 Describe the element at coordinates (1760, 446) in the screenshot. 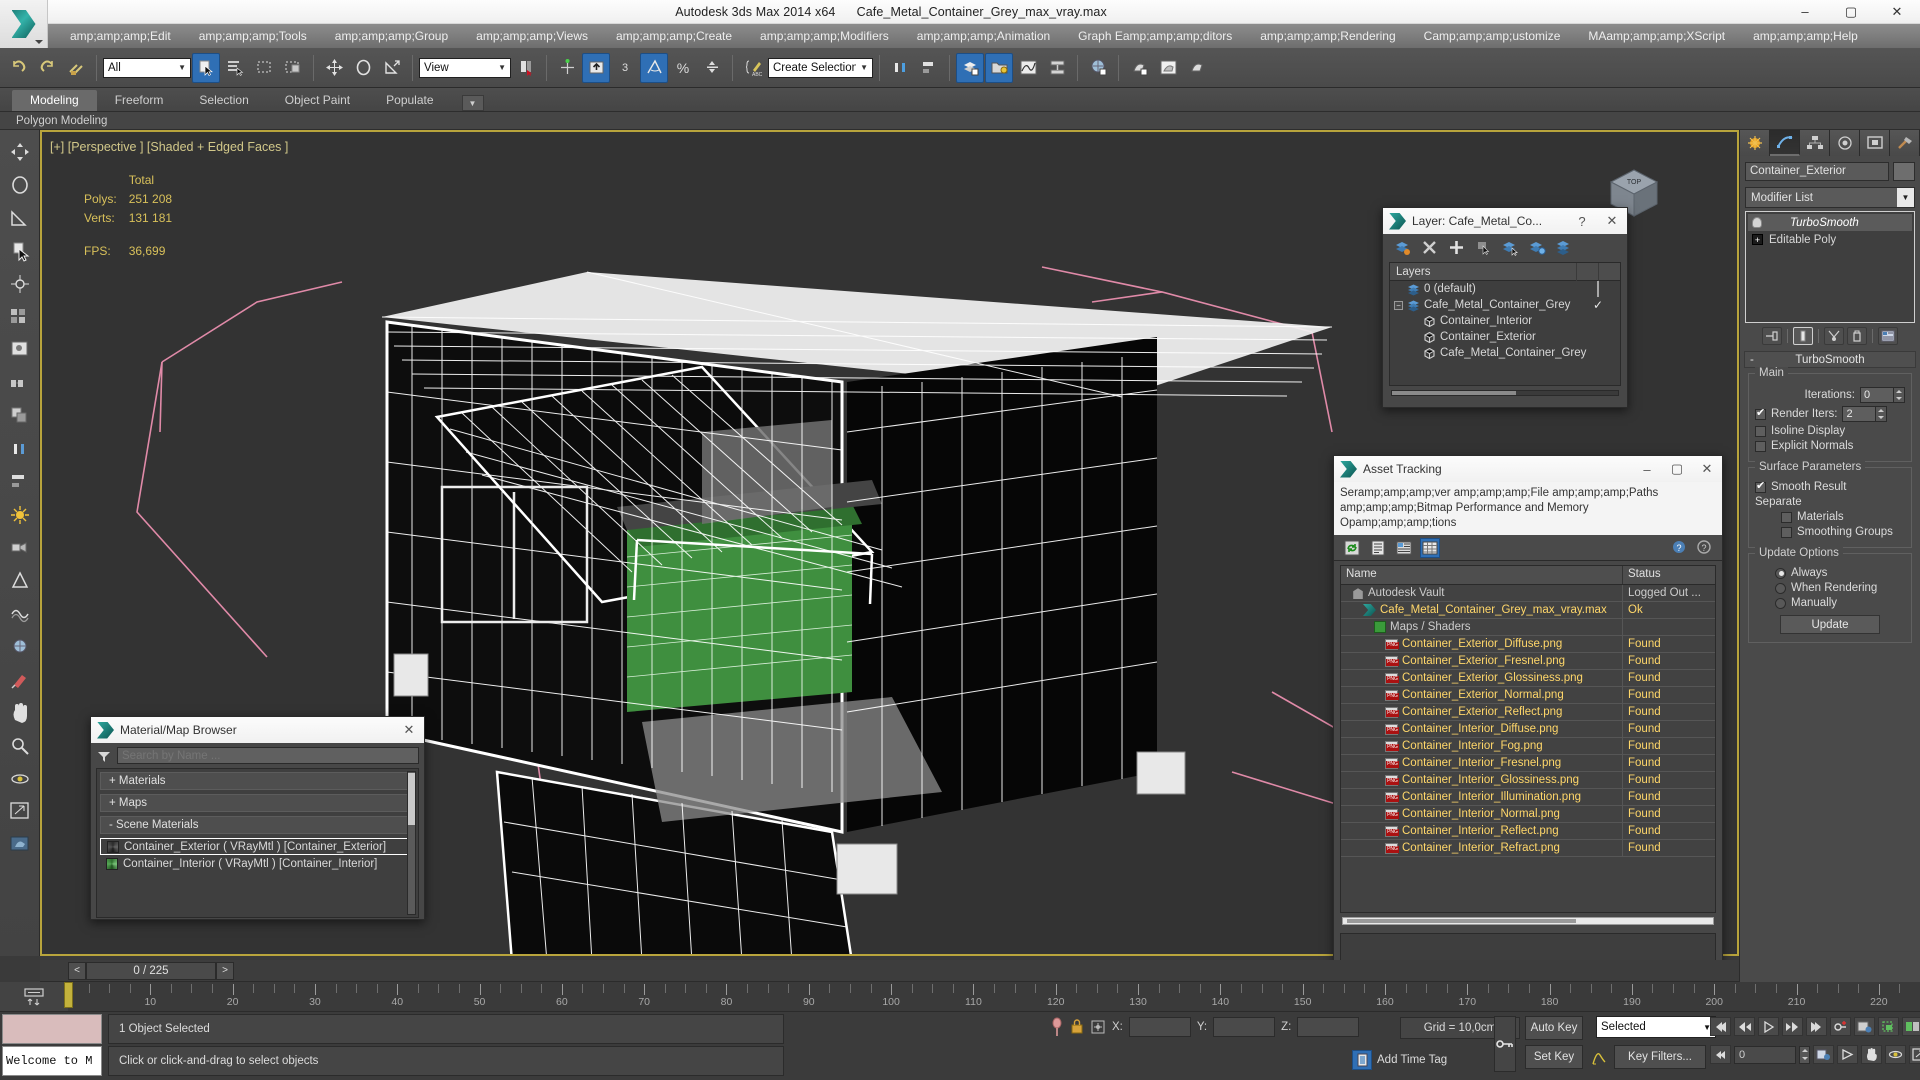

I see `explicit-normals-checkbox` at that location.